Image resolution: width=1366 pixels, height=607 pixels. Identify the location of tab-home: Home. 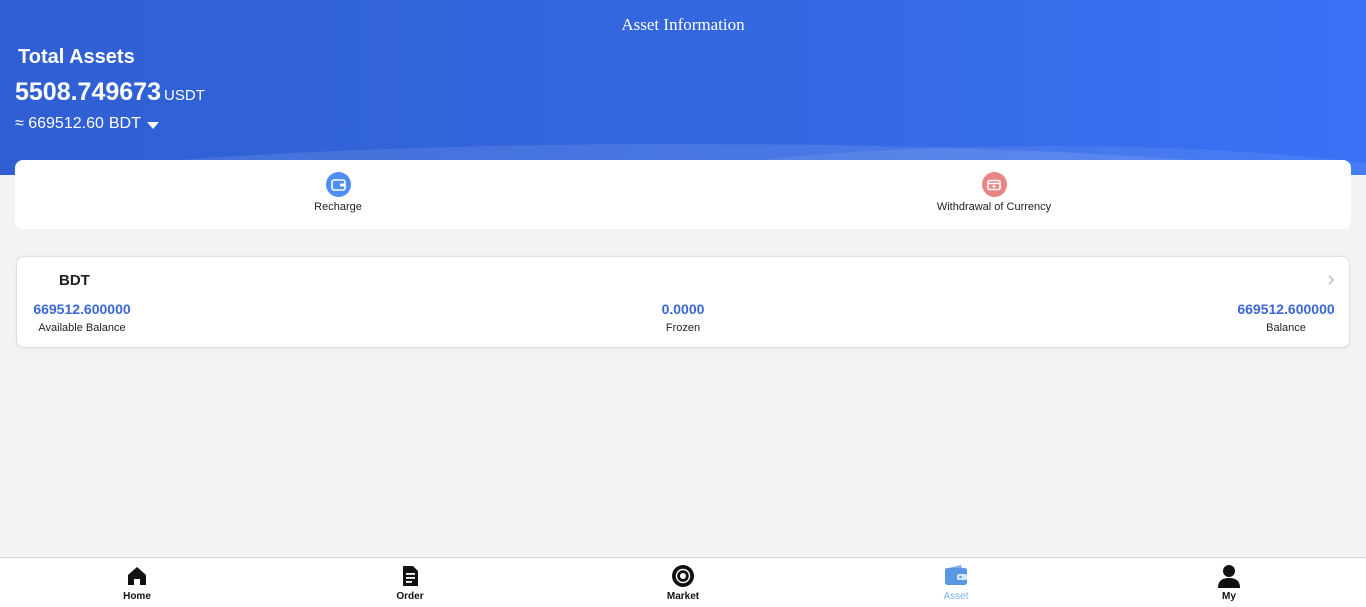
(137, 583).